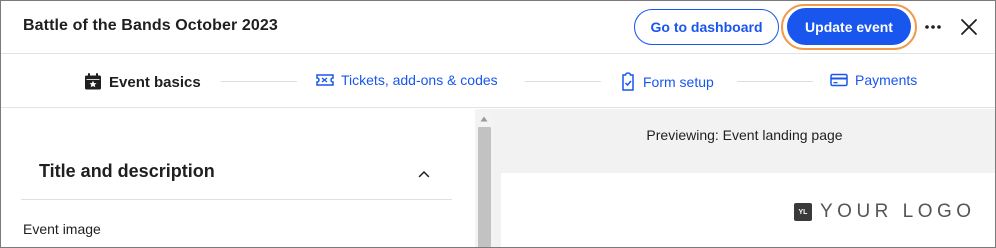 The height and width of the screenshot is (248, 996). I want to click on more-options-button, so click(933, 27).